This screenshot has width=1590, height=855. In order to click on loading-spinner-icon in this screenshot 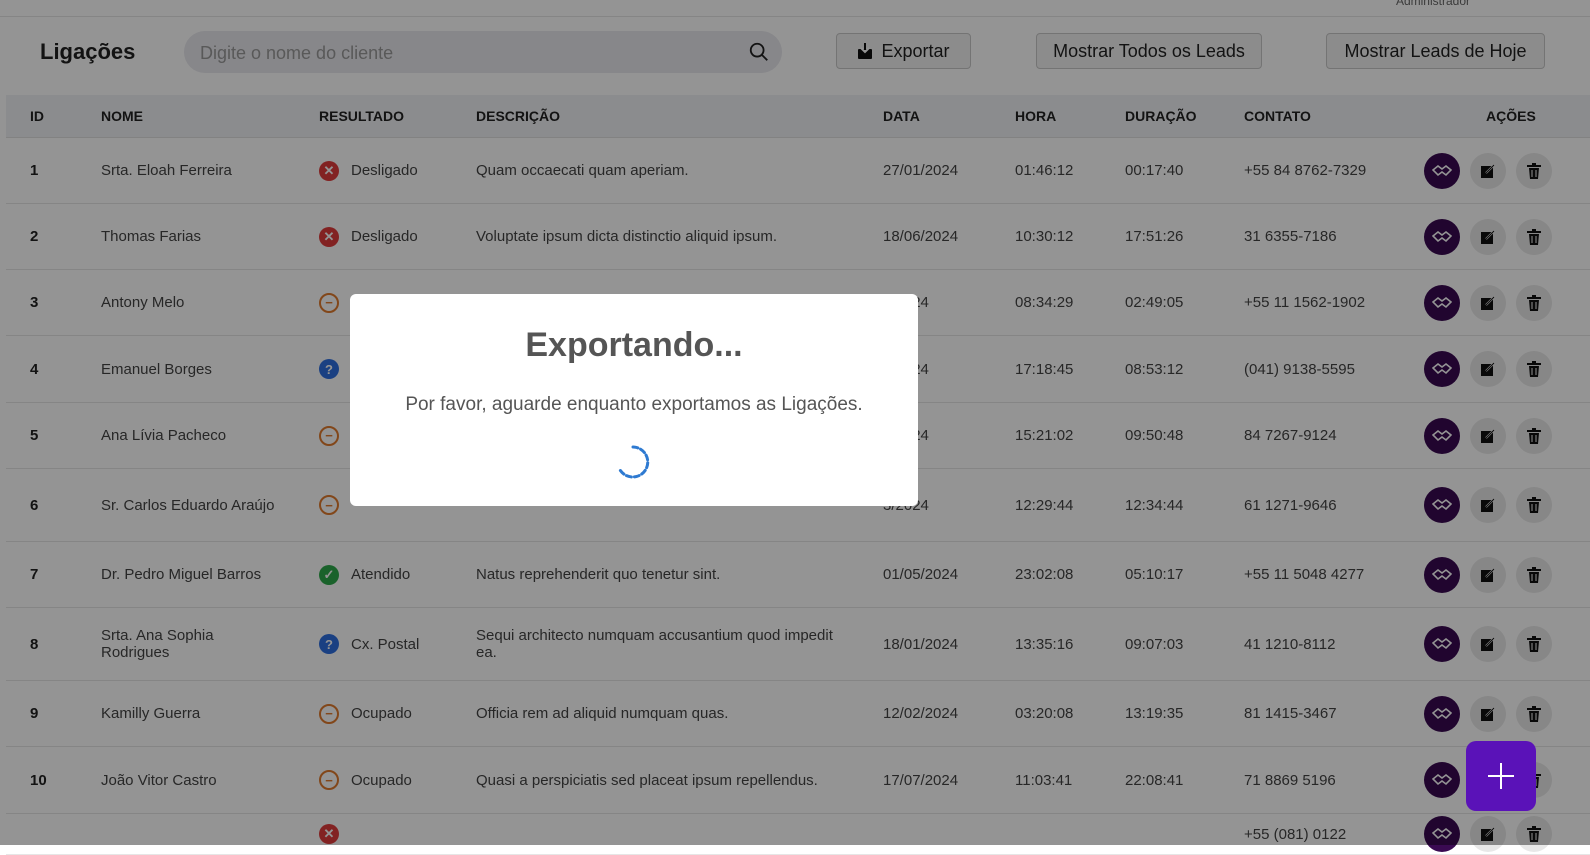, I will do `click(633, 462)`.